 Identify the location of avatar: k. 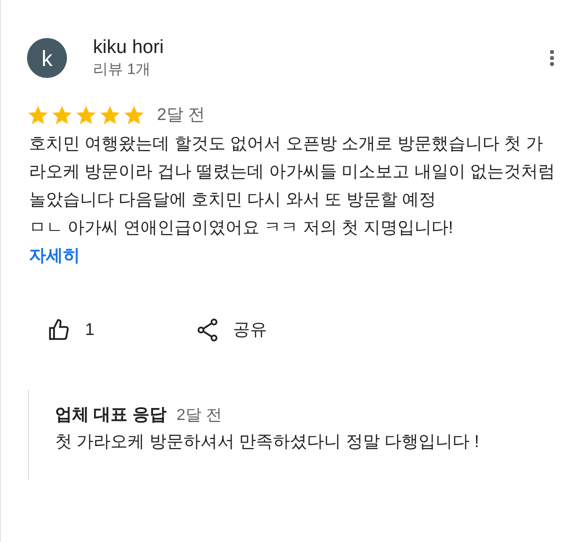
(47, 58).